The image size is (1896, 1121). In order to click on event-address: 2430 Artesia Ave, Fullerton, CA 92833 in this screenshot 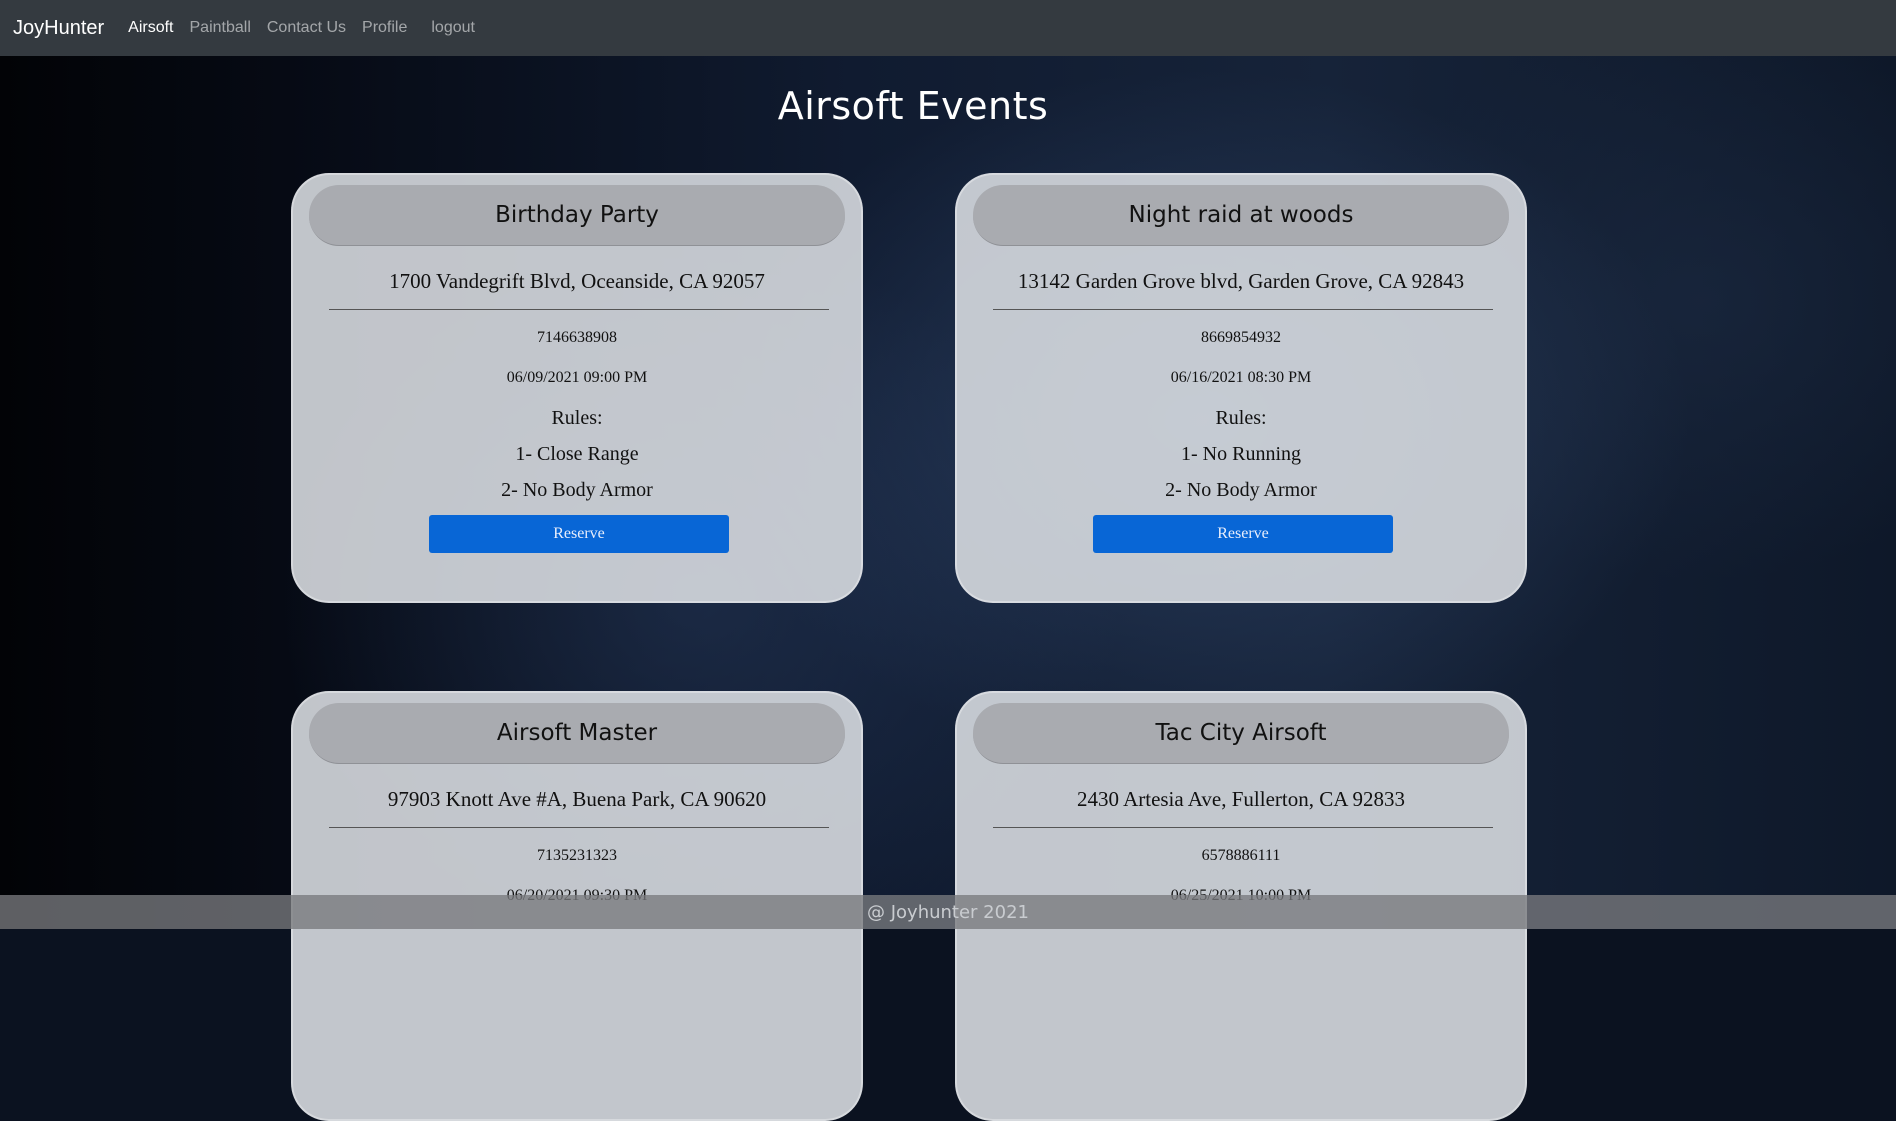, I will do `click(1240, 799)`.